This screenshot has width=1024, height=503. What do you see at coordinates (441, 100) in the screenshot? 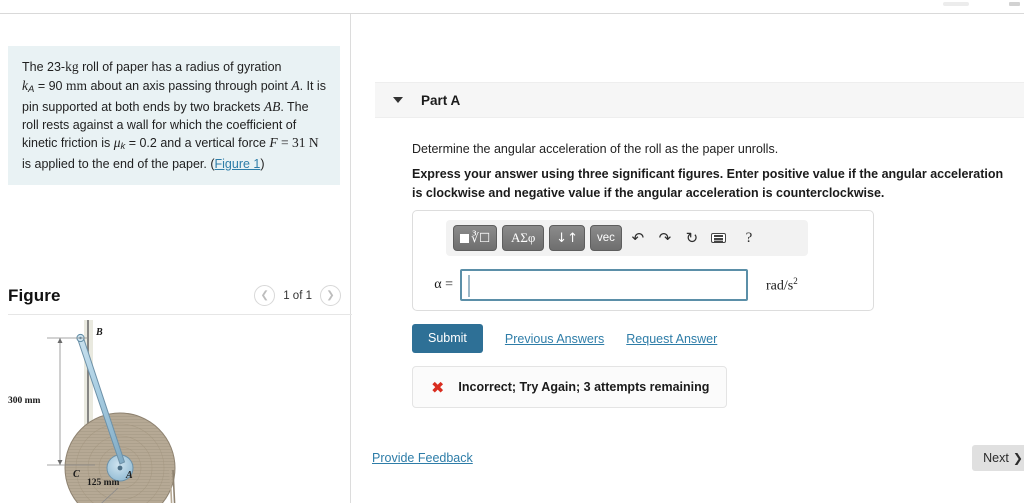
I see `part-a-label: Part A` at bounding box center [441, 100].